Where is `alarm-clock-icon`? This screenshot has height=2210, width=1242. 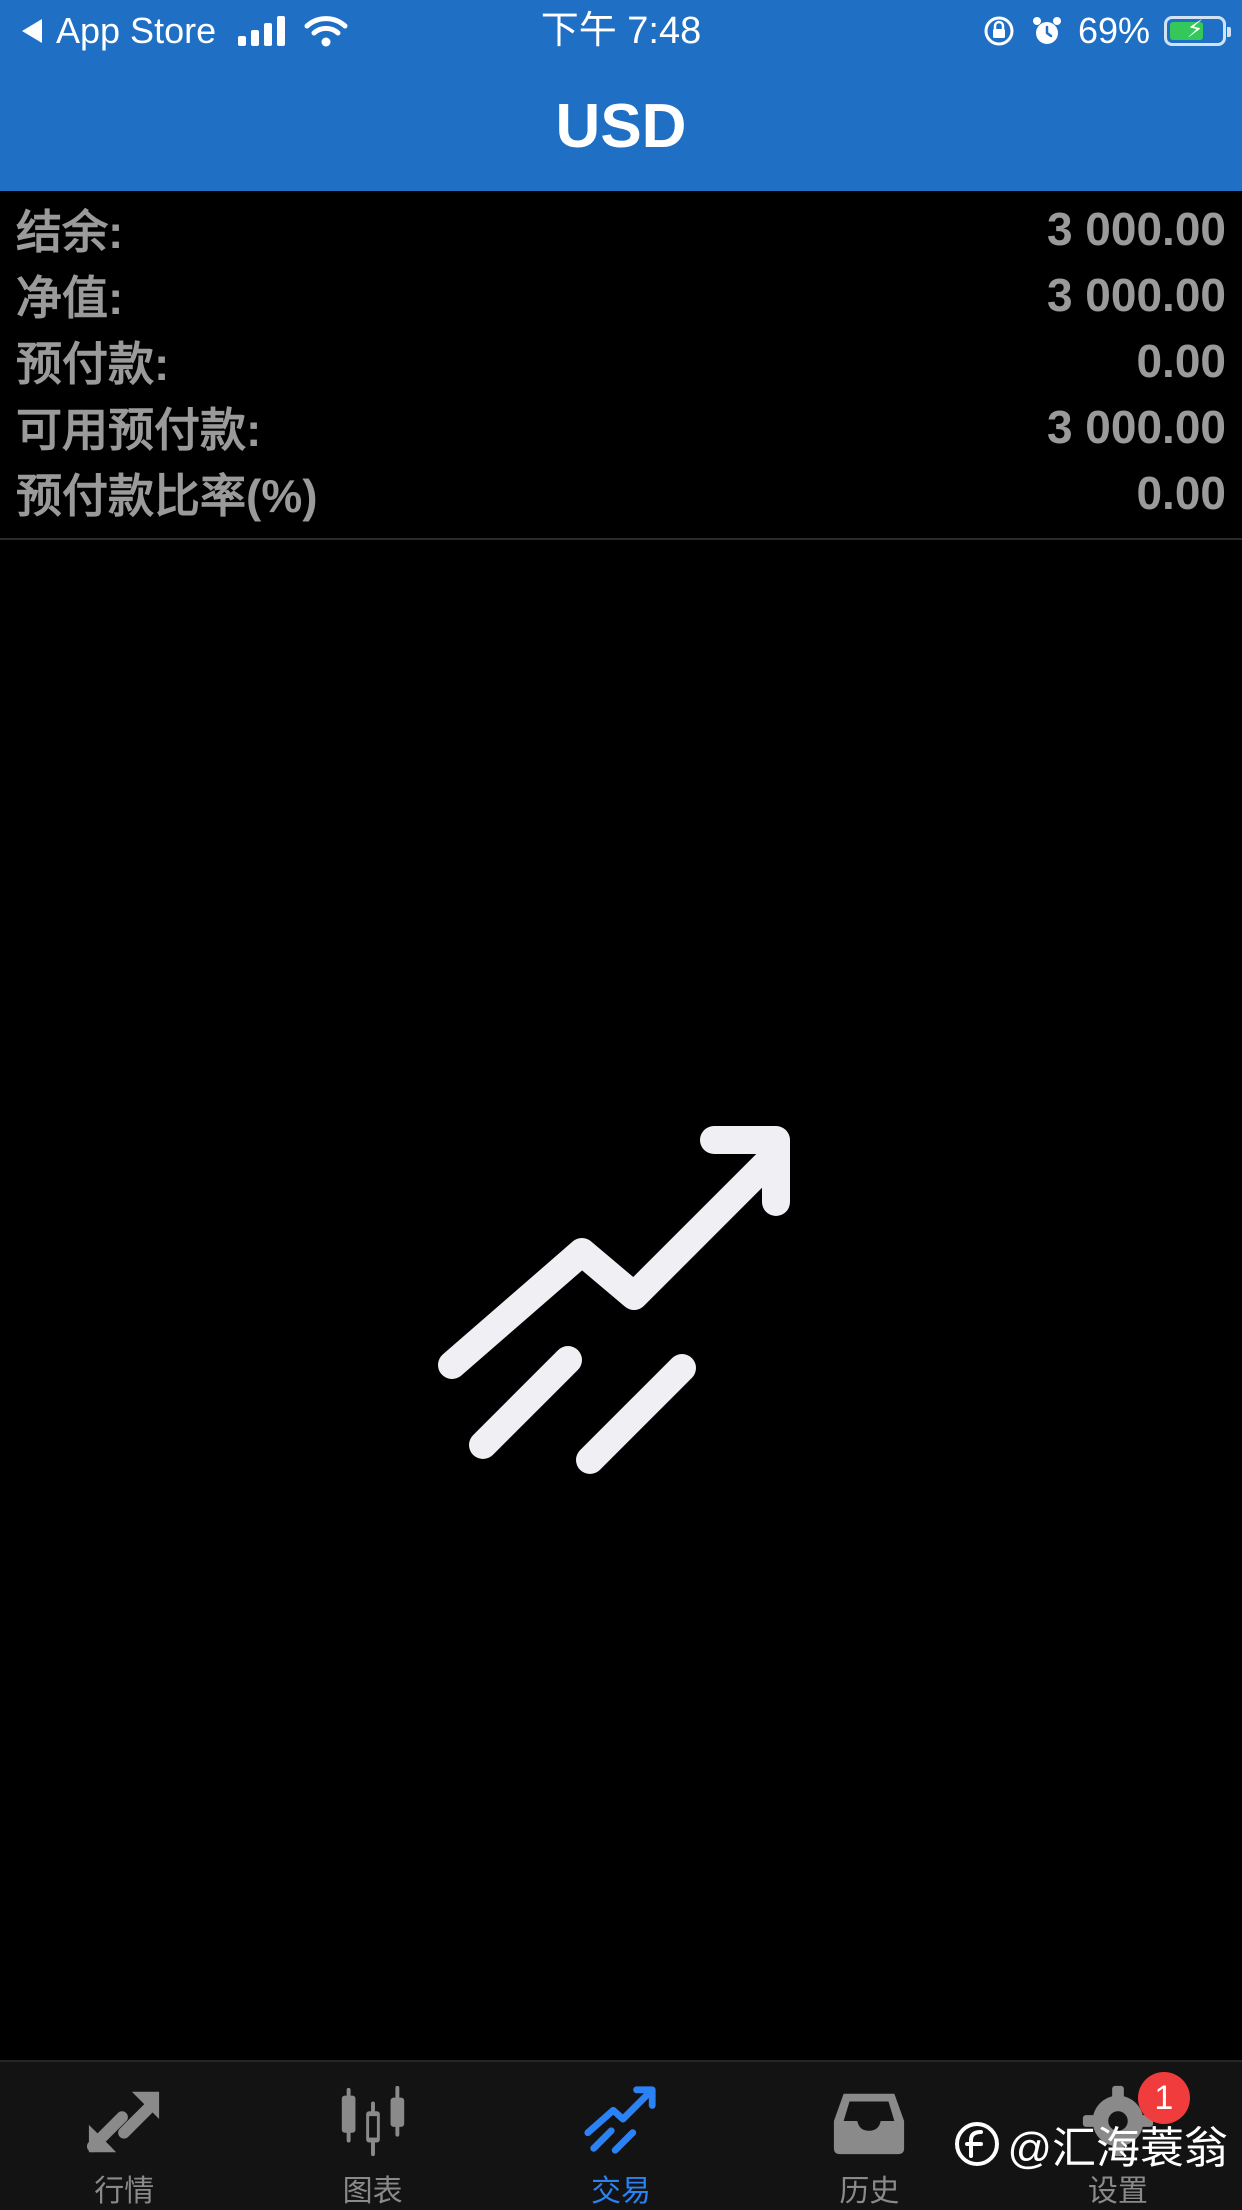
alarm-clock-icon is located at coordinates (1046, 30).